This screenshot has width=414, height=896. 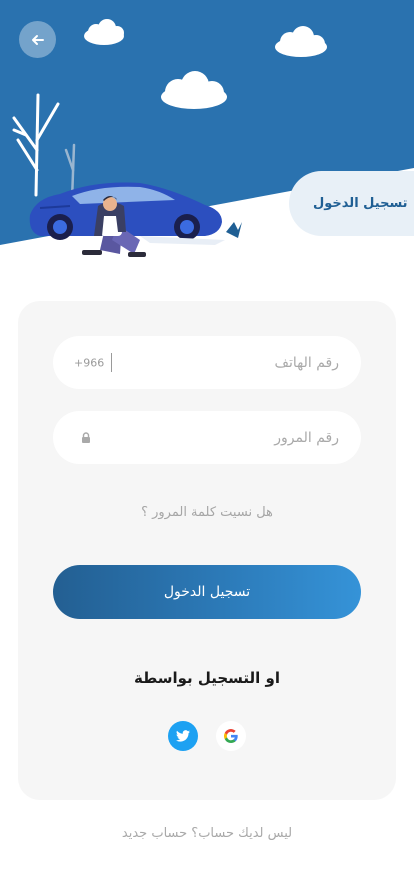 I want to click on twitter-icon, so click(x=183, y=736).